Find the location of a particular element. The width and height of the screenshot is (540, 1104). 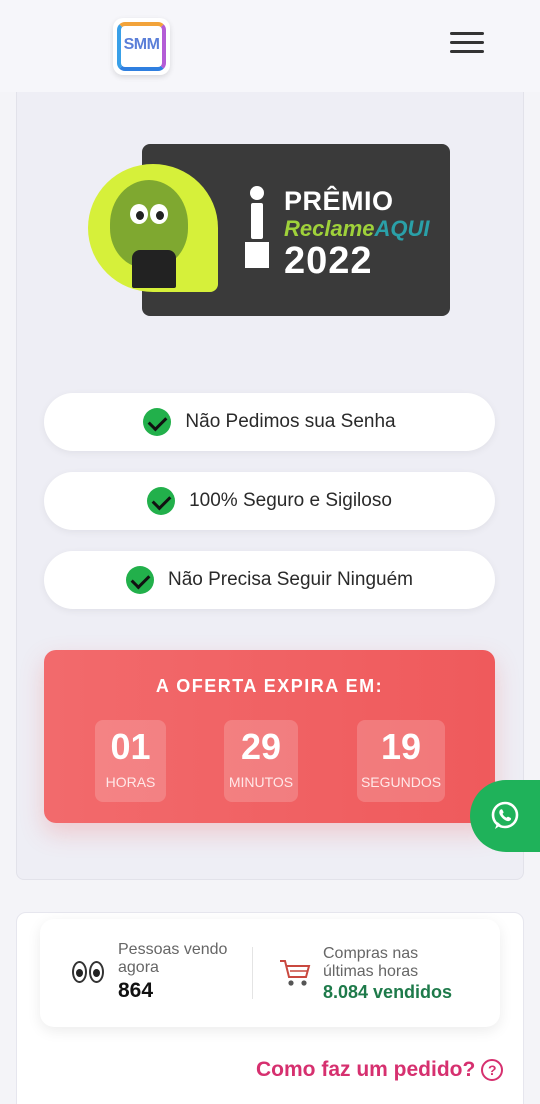

feature-secure: 100% Seguro e Sigiloso is located at coordinates (269, 501).